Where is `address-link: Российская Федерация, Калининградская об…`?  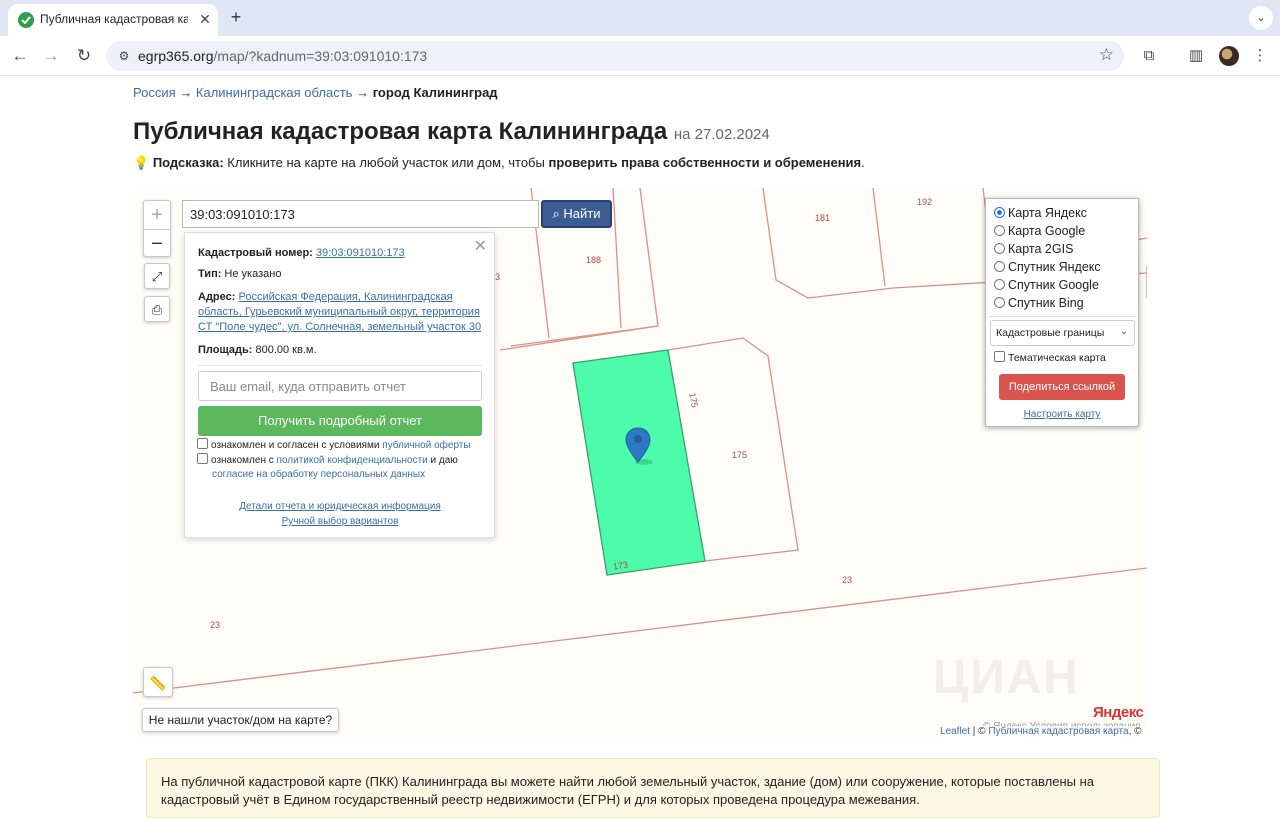
address-link: Российская Федерация, Калининградская об… is located at coordinates (339, 312).